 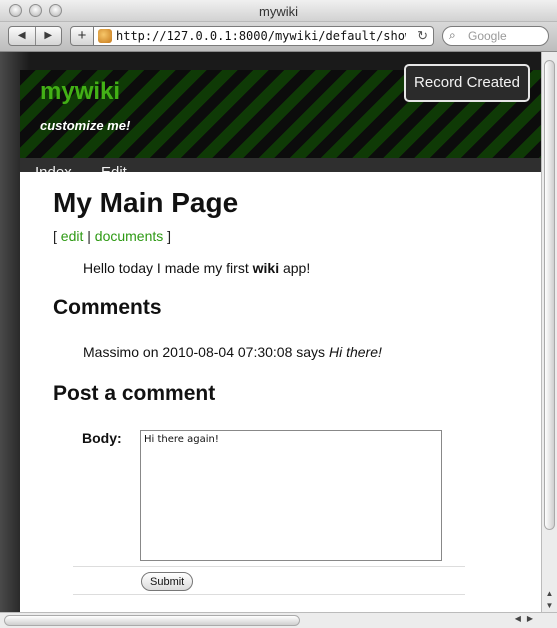 What do you see at coordinates (227, 352) in the screenshot?
I see `comment-date: 2010-08-04 07:30:08` at bounding box center [227, 352].